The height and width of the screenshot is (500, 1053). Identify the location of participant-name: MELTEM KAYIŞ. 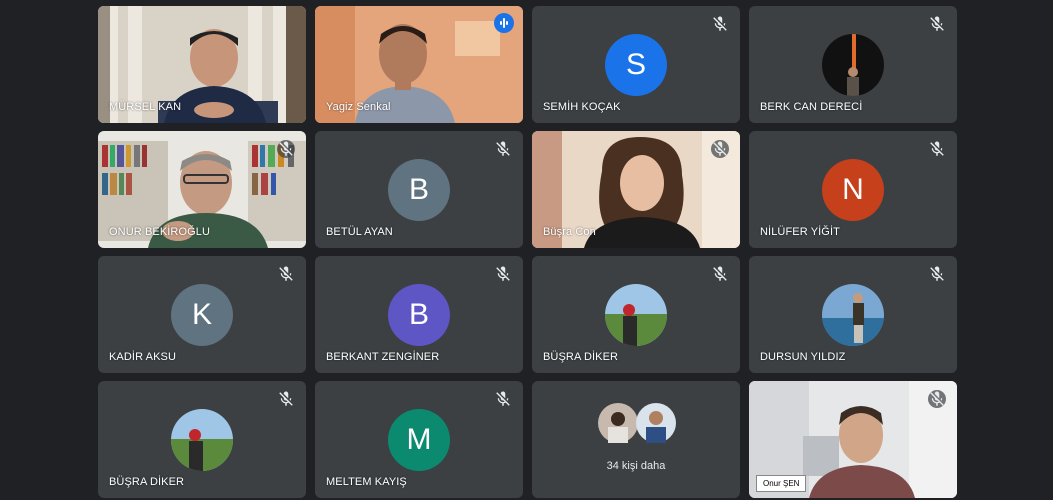
(366, 482).